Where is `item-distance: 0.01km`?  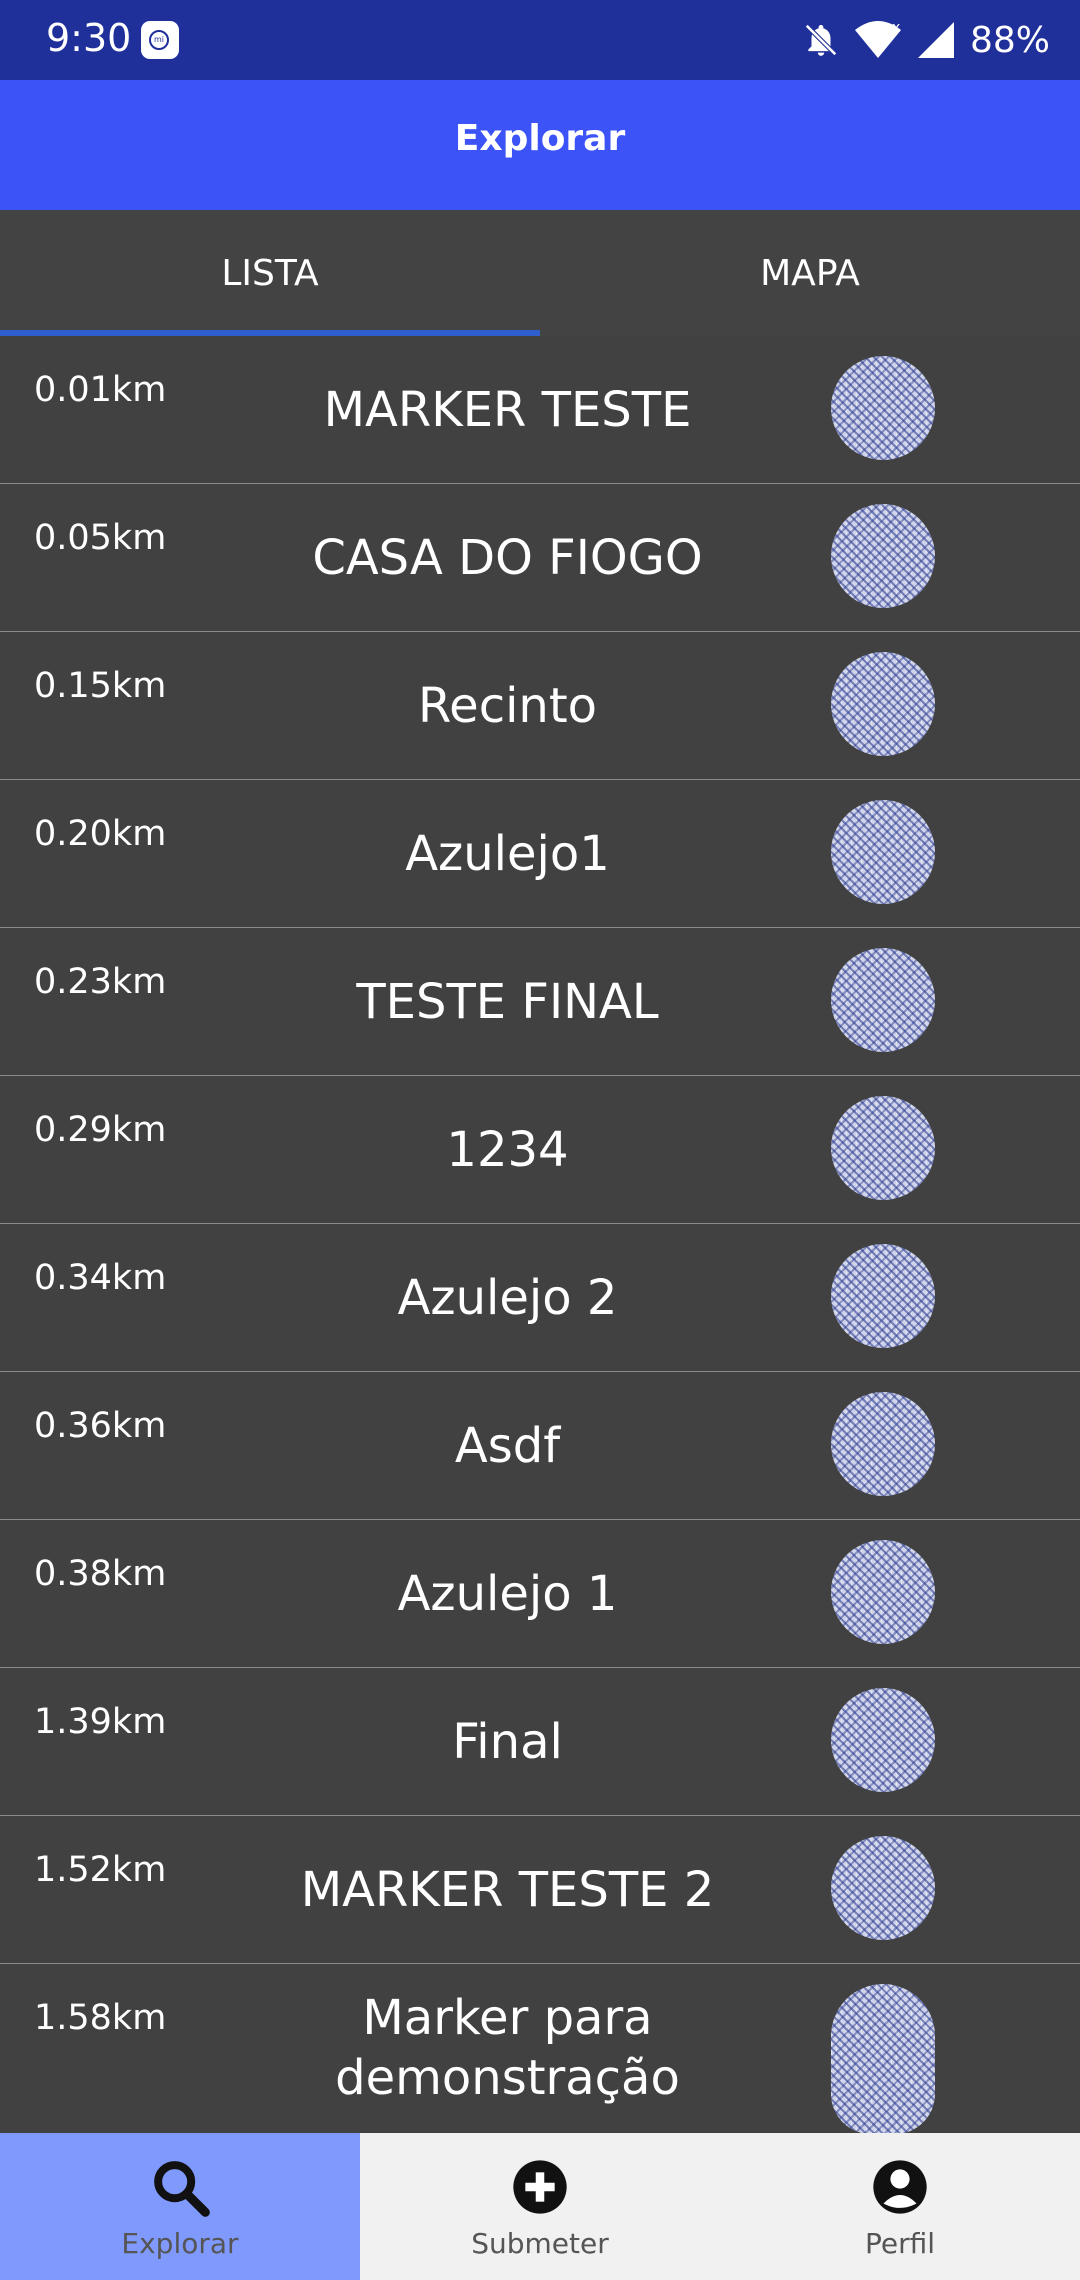
item-distance: 0.01km is located at coordinates (100, 390).